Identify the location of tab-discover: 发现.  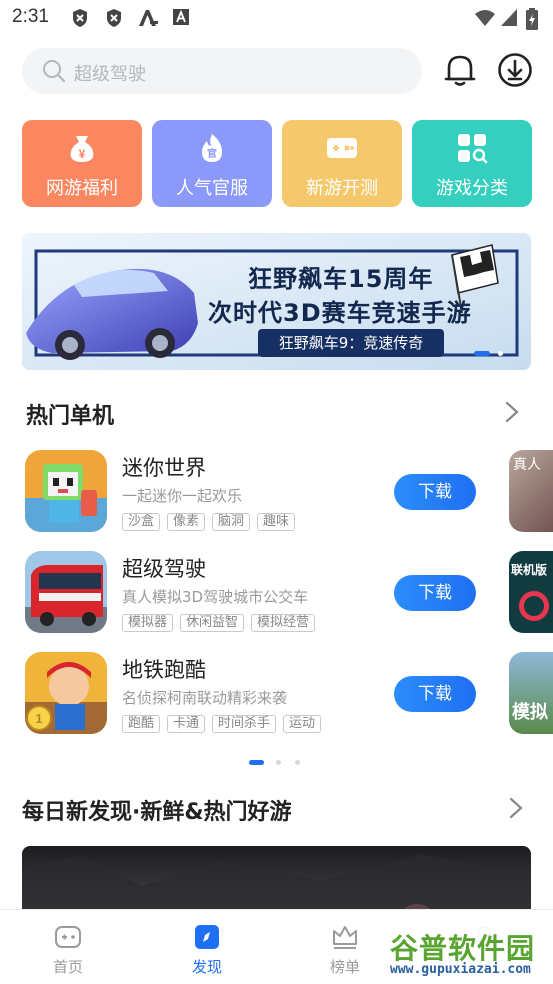
(207, 947).